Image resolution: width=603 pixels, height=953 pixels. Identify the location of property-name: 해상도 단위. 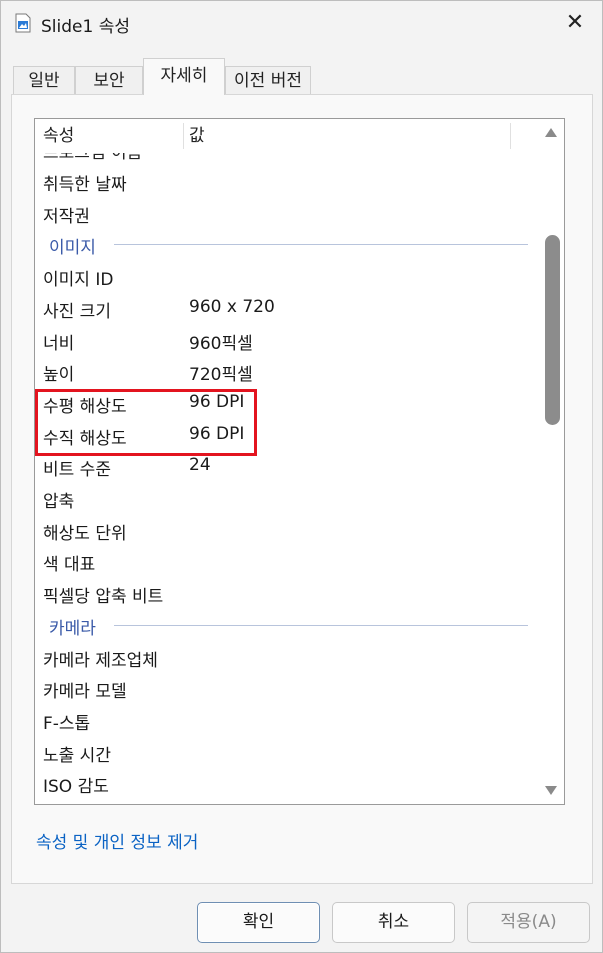
(85, 533).